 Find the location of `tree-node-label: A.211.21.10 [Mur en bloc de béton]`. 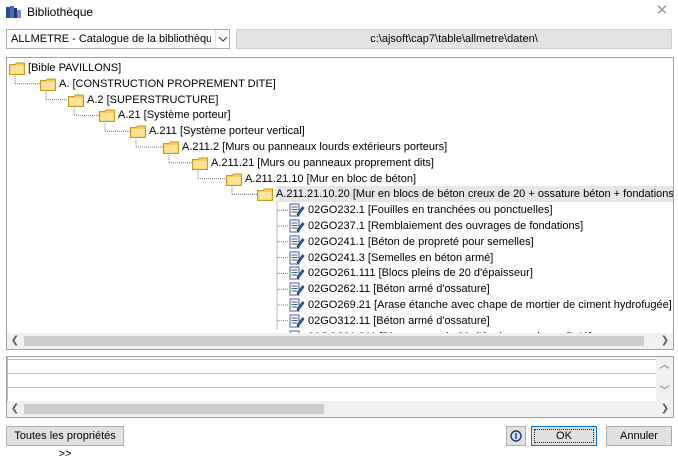

tree-node-label: A.211.21.10 [Mur en bloc de béton] is located at coordinates (331, 178).